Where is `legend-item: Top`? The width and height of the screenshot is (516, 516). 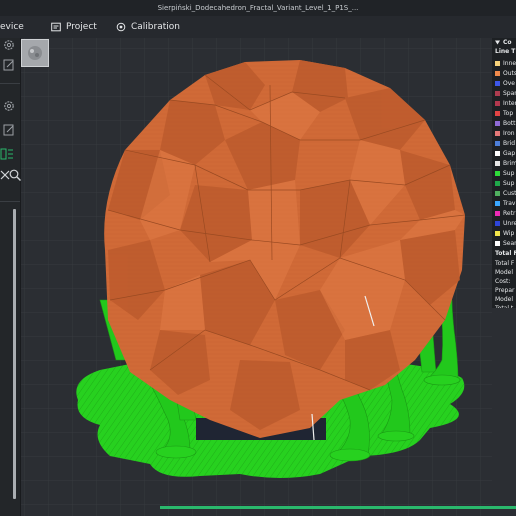
legend-item: Top is located at coordinates (504, 113).